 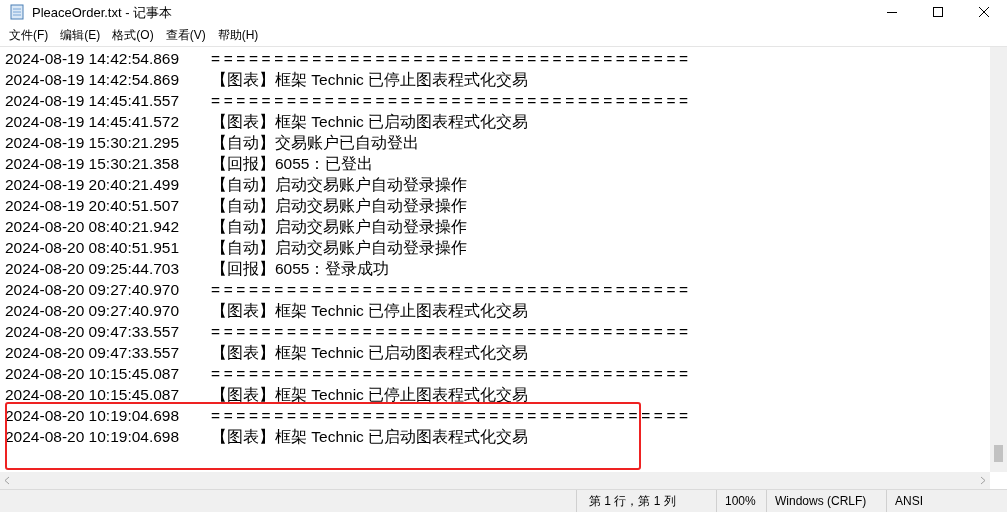 I want to click on scrollbar-thumb, so click(x=998, y=453).